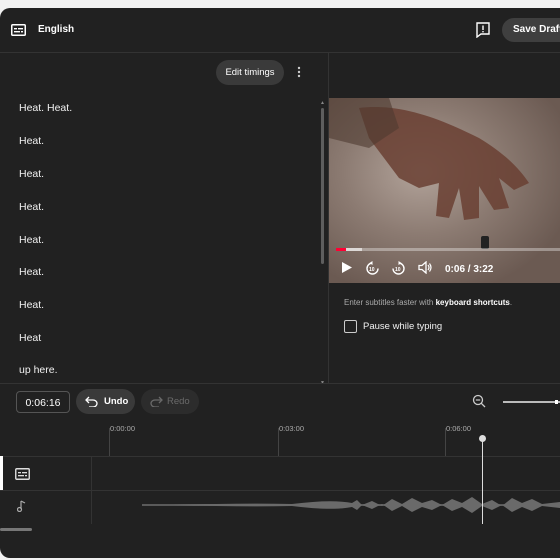 The width and height of the screenshot is (560, 560). I want to click on subtitles-icon, so click(18, 32).